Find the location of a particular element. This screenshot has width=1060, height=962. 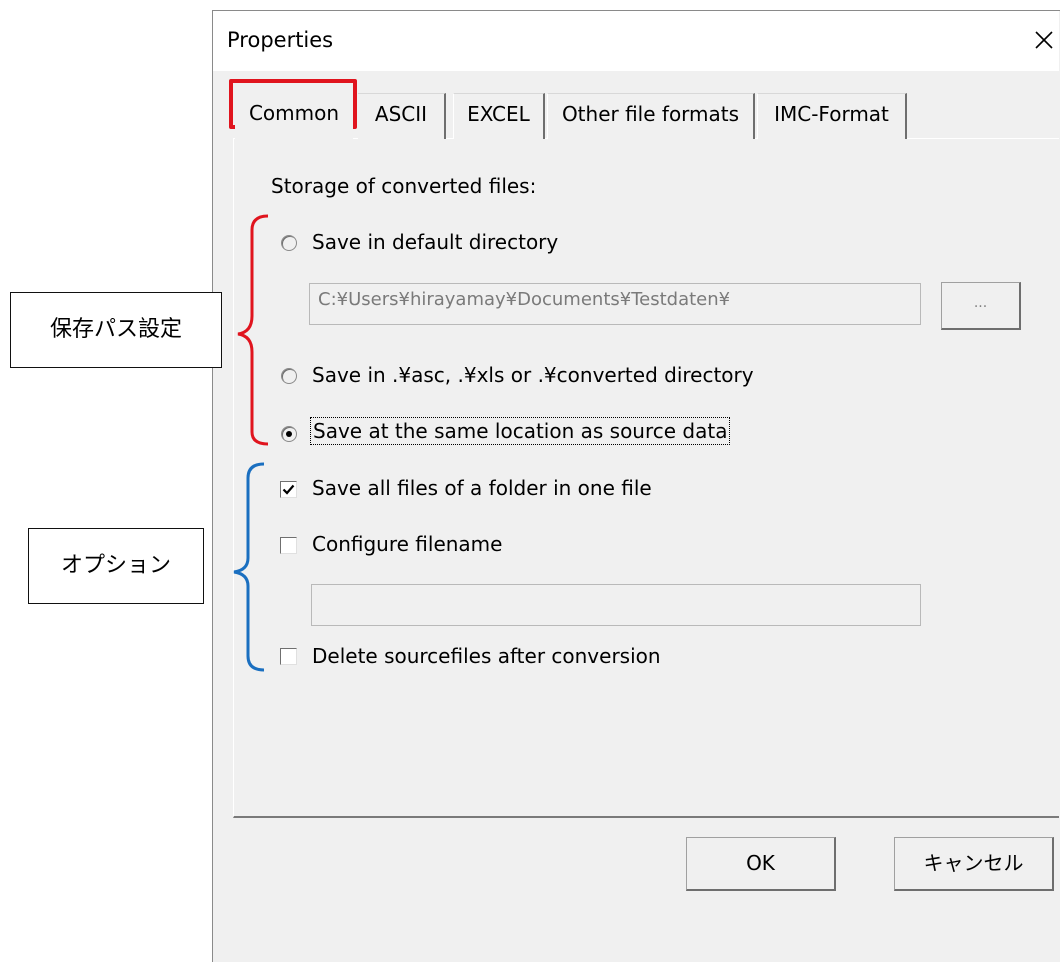

tab-common: Common is located at coordinates (294, 115).